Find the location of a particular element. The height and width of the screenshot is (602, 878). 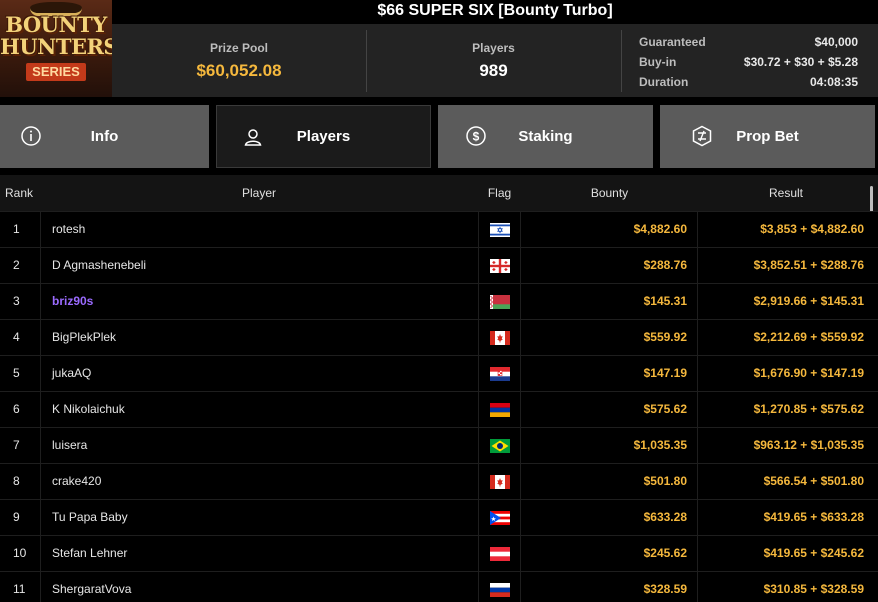

table-row: 3 briz90s $145.31 $2,919.66 + $145.31 is located at coordinates (439, 301).